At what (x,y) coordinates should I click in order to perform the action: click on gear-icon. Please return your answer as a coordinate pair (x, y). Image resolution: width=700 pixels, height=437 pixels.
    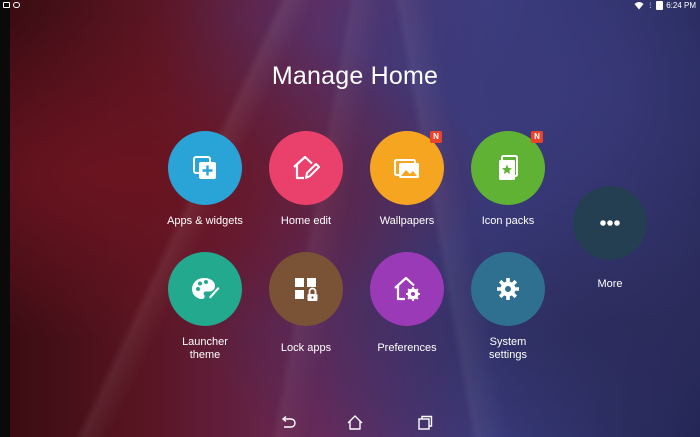
    Looking at the image, I should click on (508, 289).